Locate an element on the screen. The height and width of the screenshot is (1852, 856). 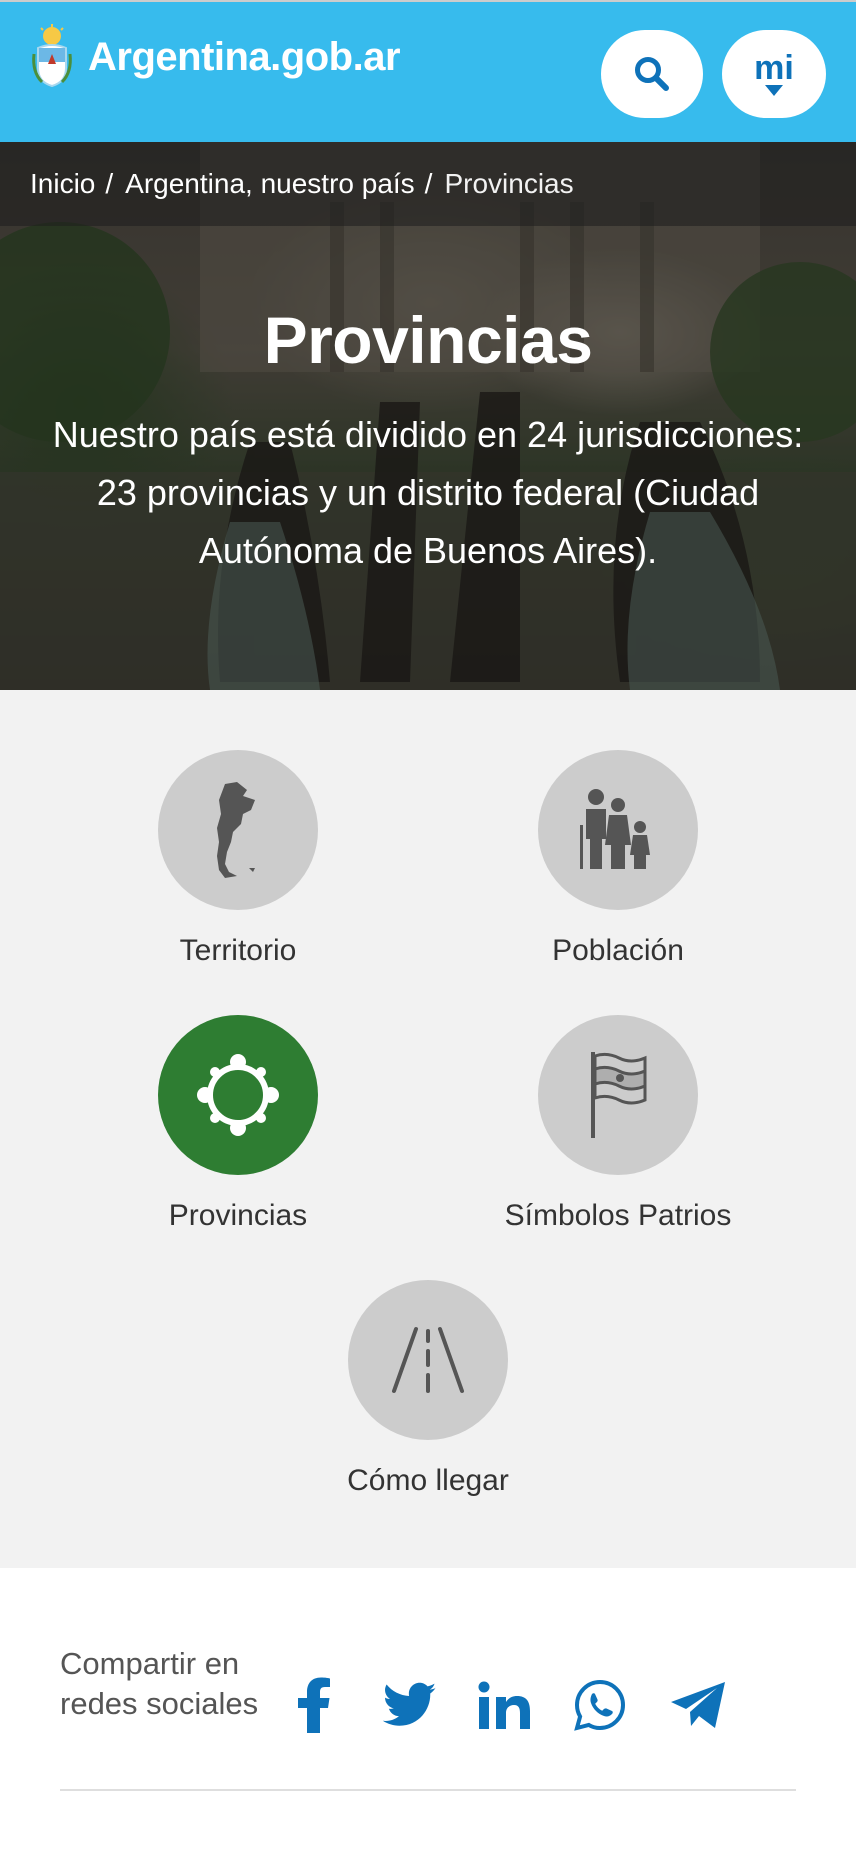
telegram-icon is located at coordinates (698, 1705).